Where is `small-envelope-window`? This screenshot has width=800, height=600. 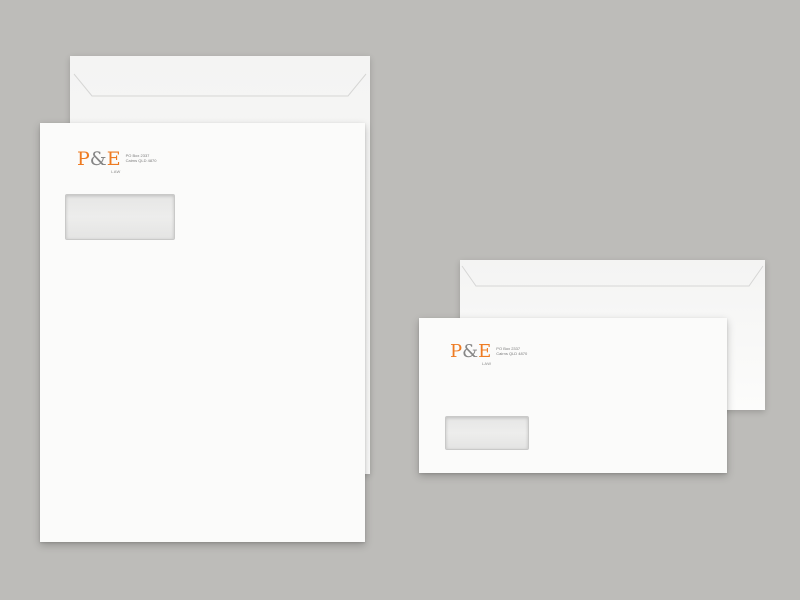 small-envelope-window is located at coordinates (487, 433).